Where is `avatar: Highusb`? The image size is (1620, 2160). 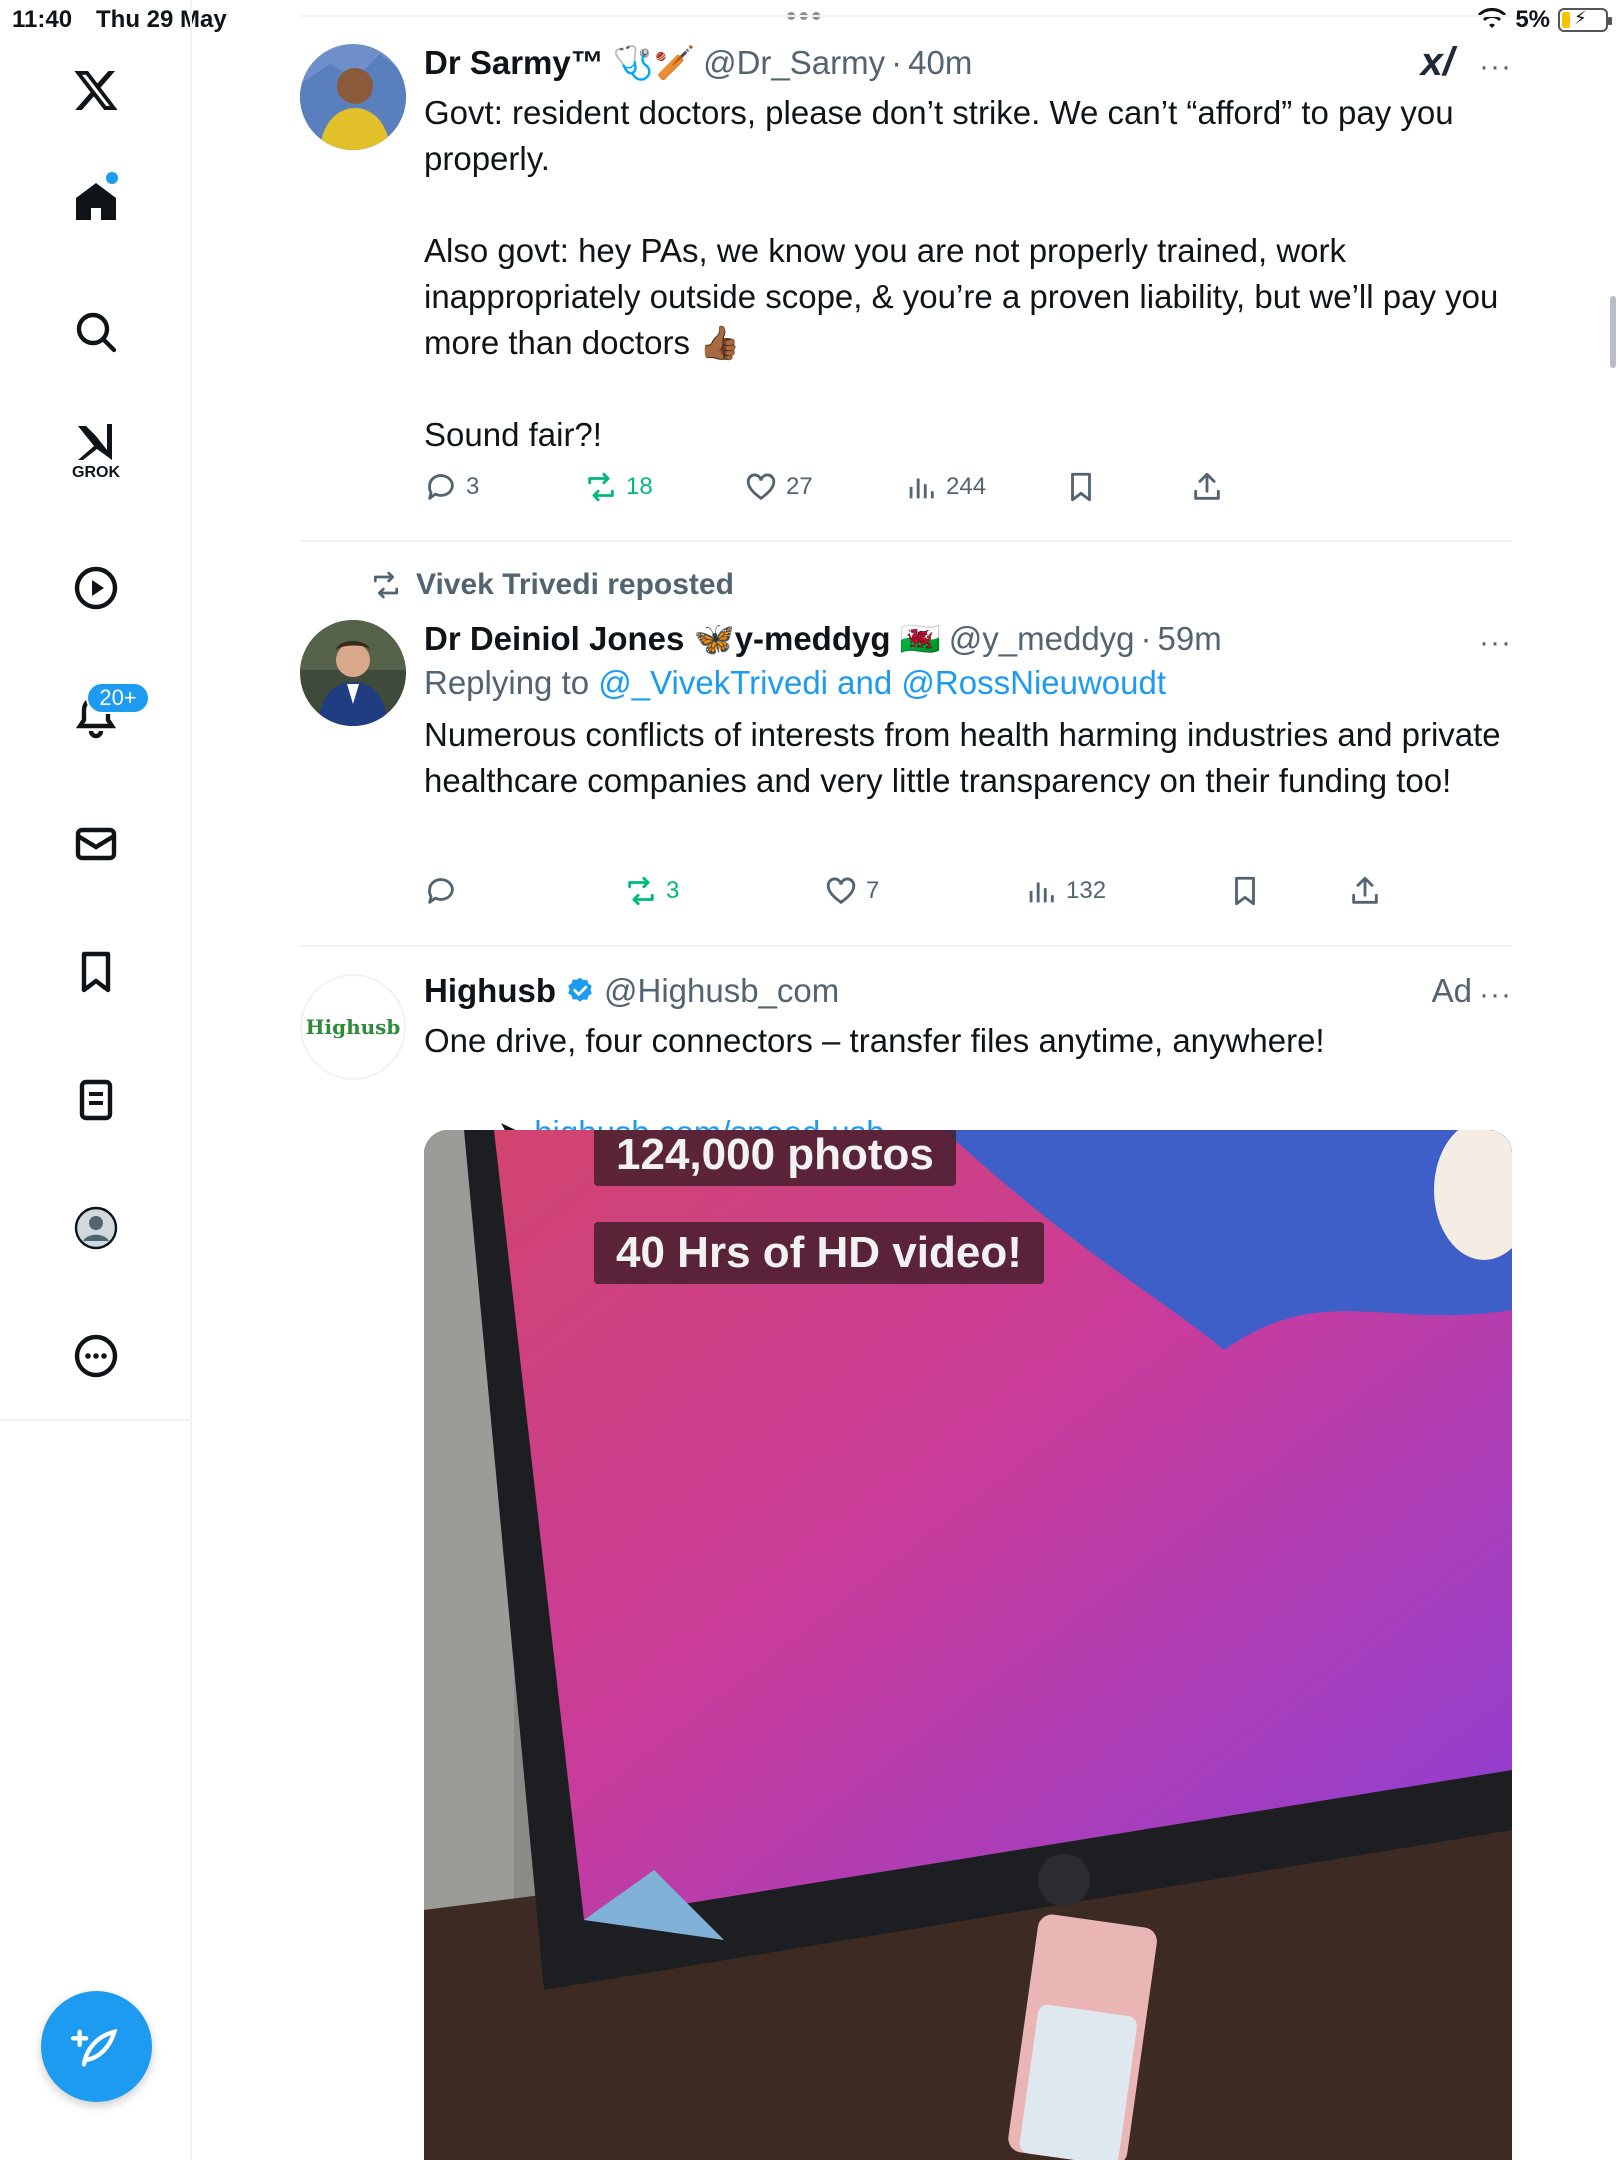 avatar: Highusb is located at coordinates (353, 1027).